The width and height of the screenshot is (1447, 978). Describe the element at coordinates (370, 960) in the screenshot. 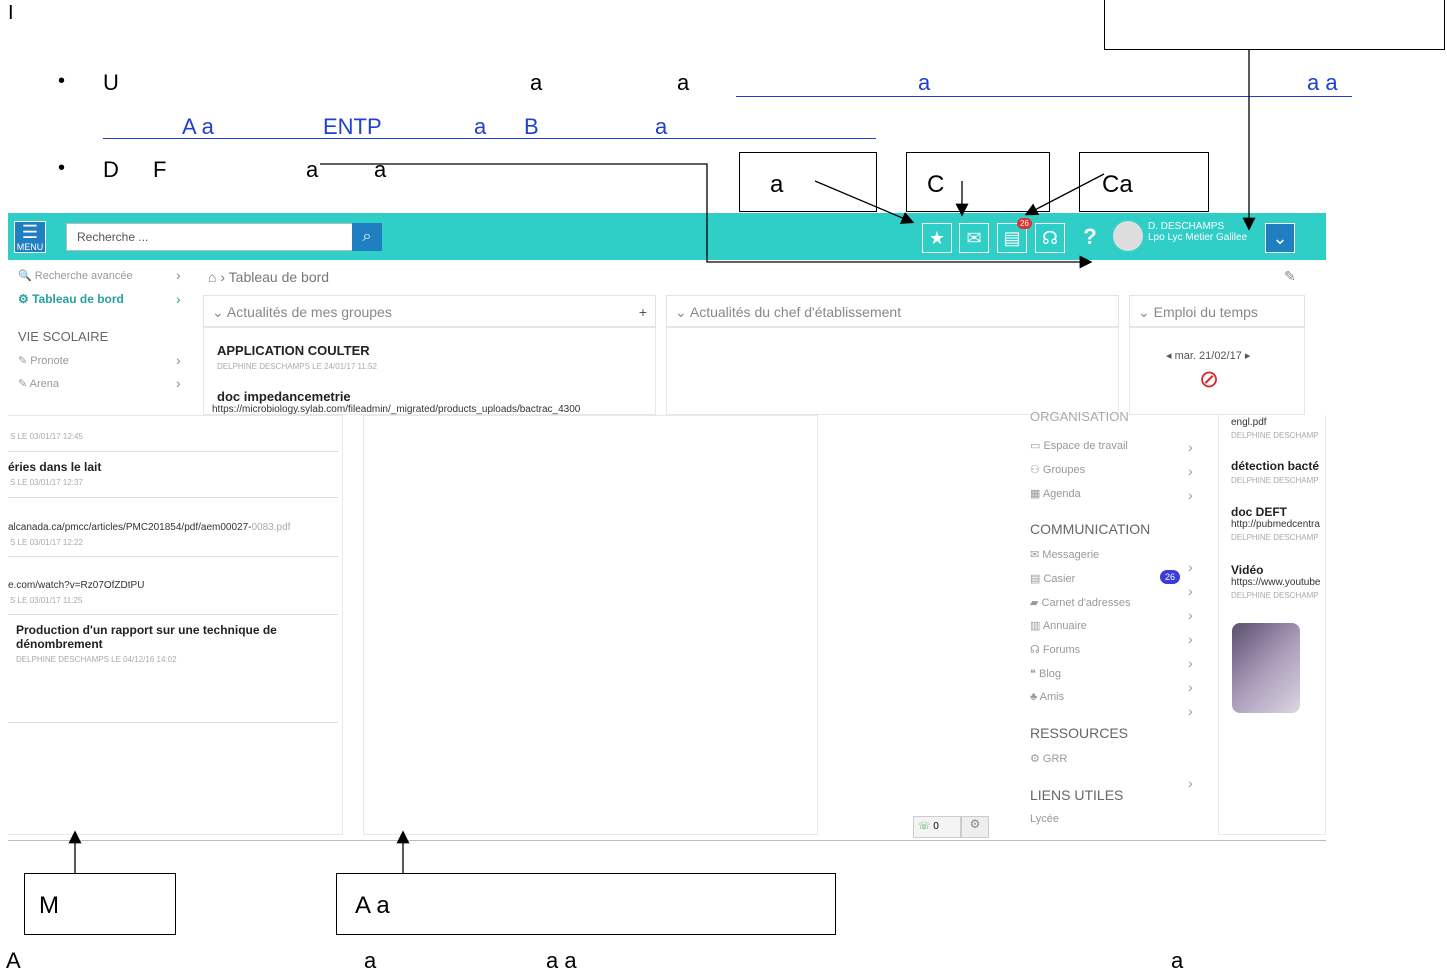

I see `footer-text-b: a` at that location.